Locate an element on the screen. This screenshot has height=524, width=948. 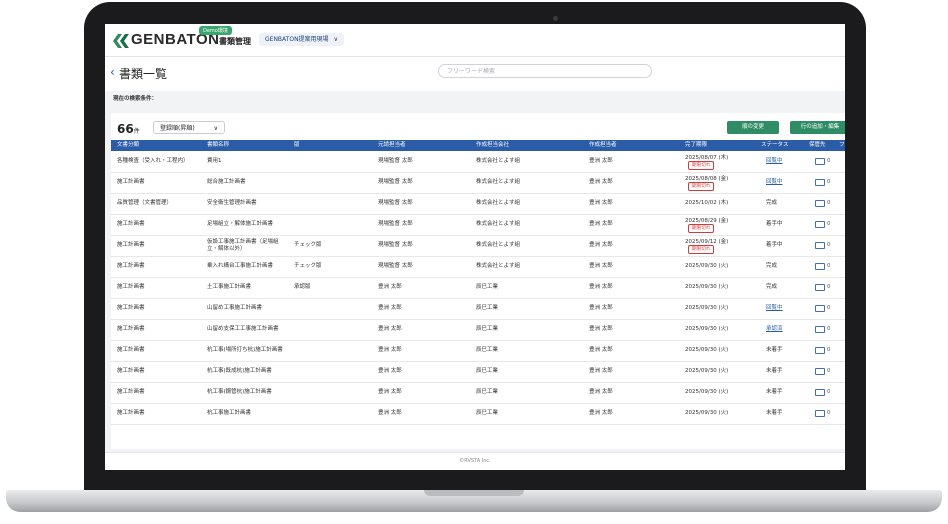
header-due: 完了期限 is located at coordinates (696, 145).